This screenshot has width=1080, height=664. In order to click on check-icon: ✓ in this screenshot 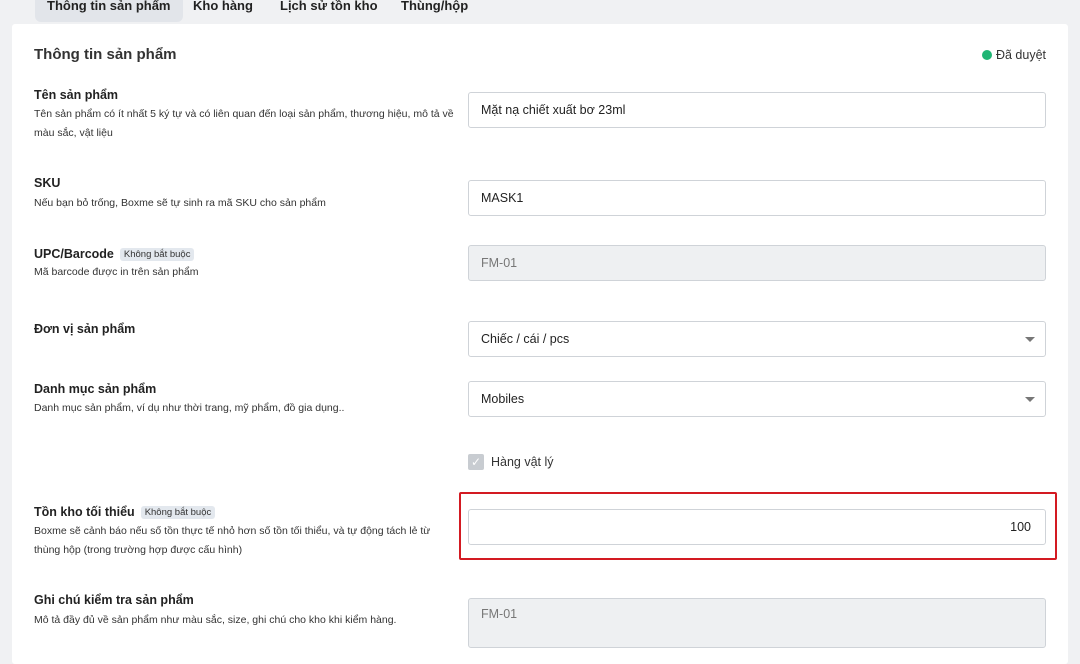, I will do `click(476, 462)`.